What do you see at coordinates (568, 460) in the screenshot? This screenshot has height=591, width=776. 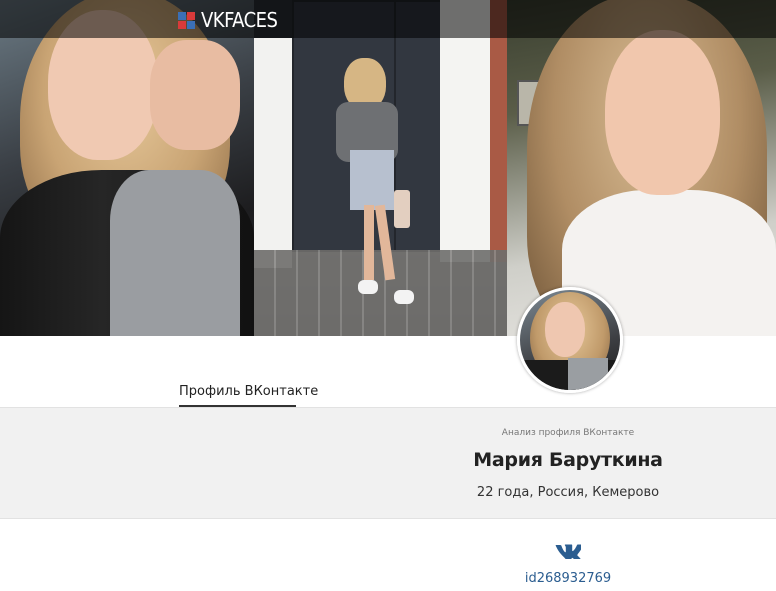 I see `profile-name: Мария Баруткина` at bounding box center [568, 460].